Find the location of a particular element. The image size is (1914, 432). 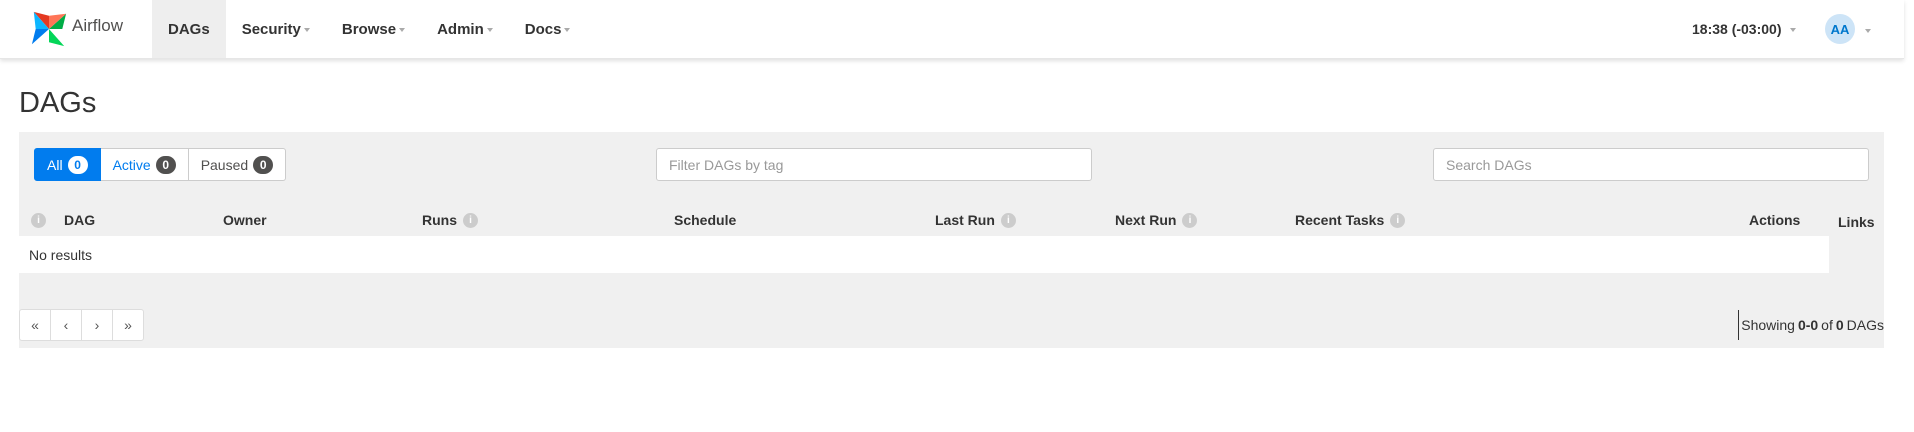

nav-dags: DAGs is located at coordinates (189, 29).